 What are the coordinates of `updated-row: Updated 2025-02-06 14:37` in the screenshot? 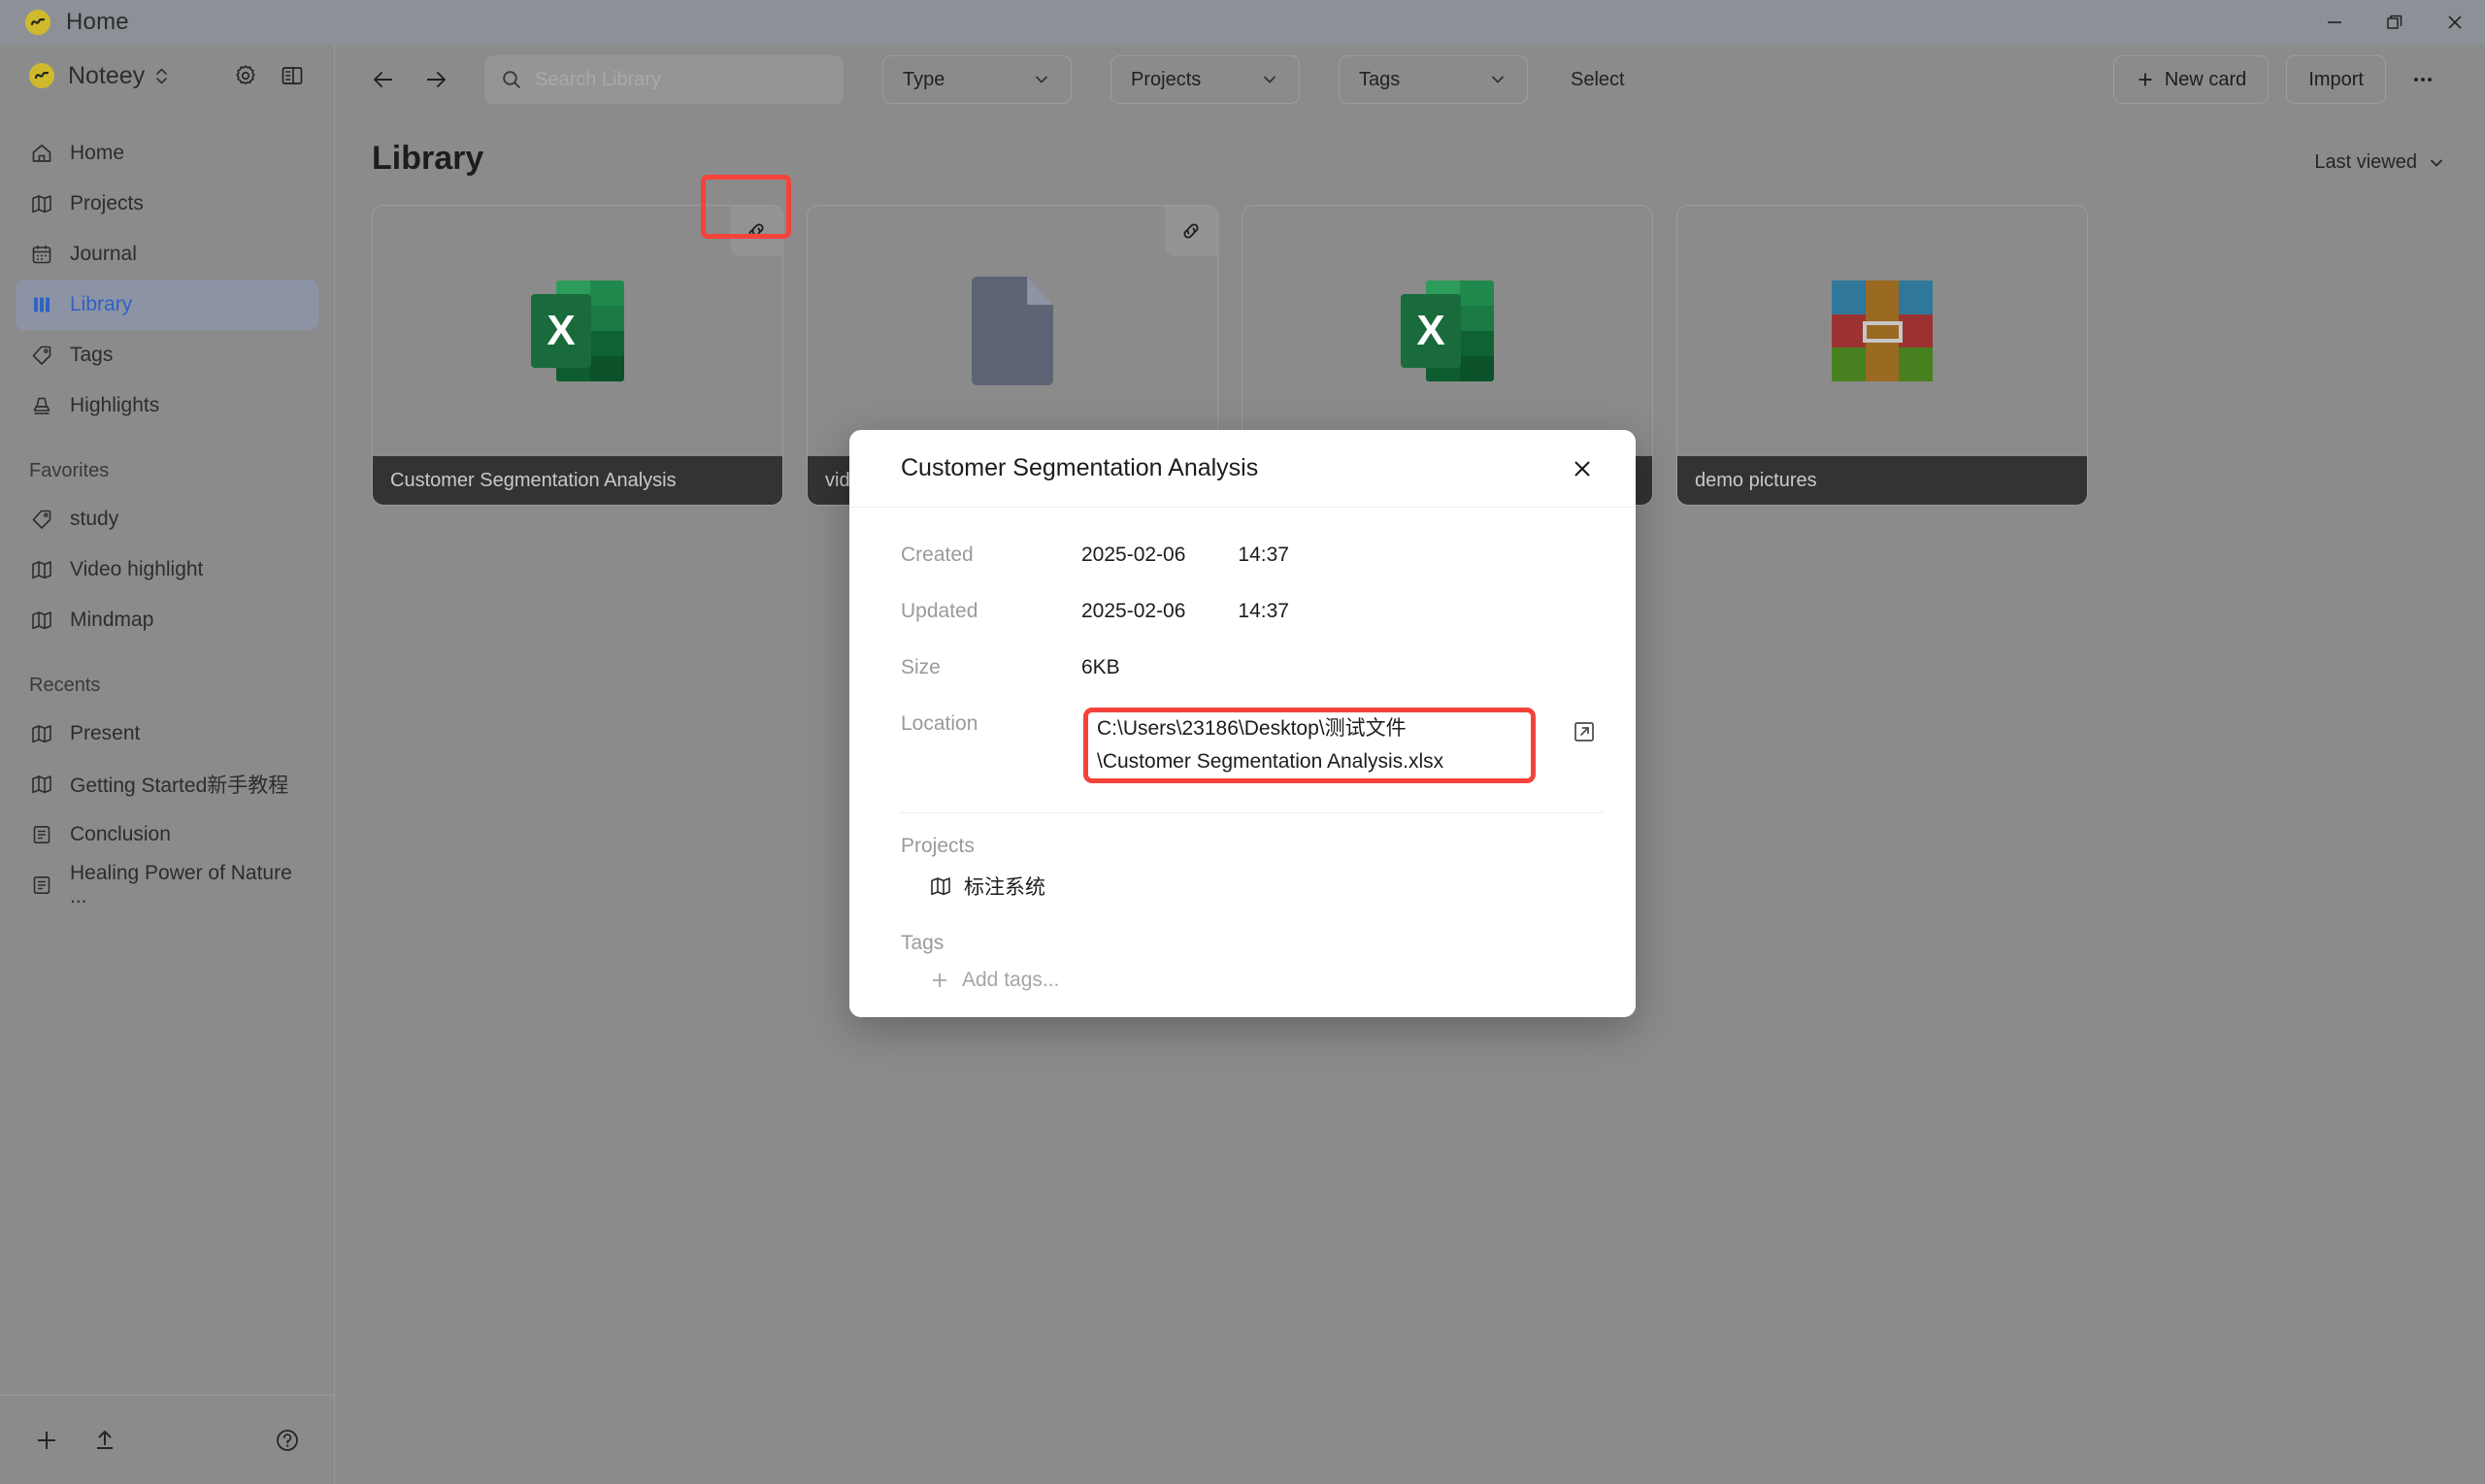 It's located at (1242, 619).